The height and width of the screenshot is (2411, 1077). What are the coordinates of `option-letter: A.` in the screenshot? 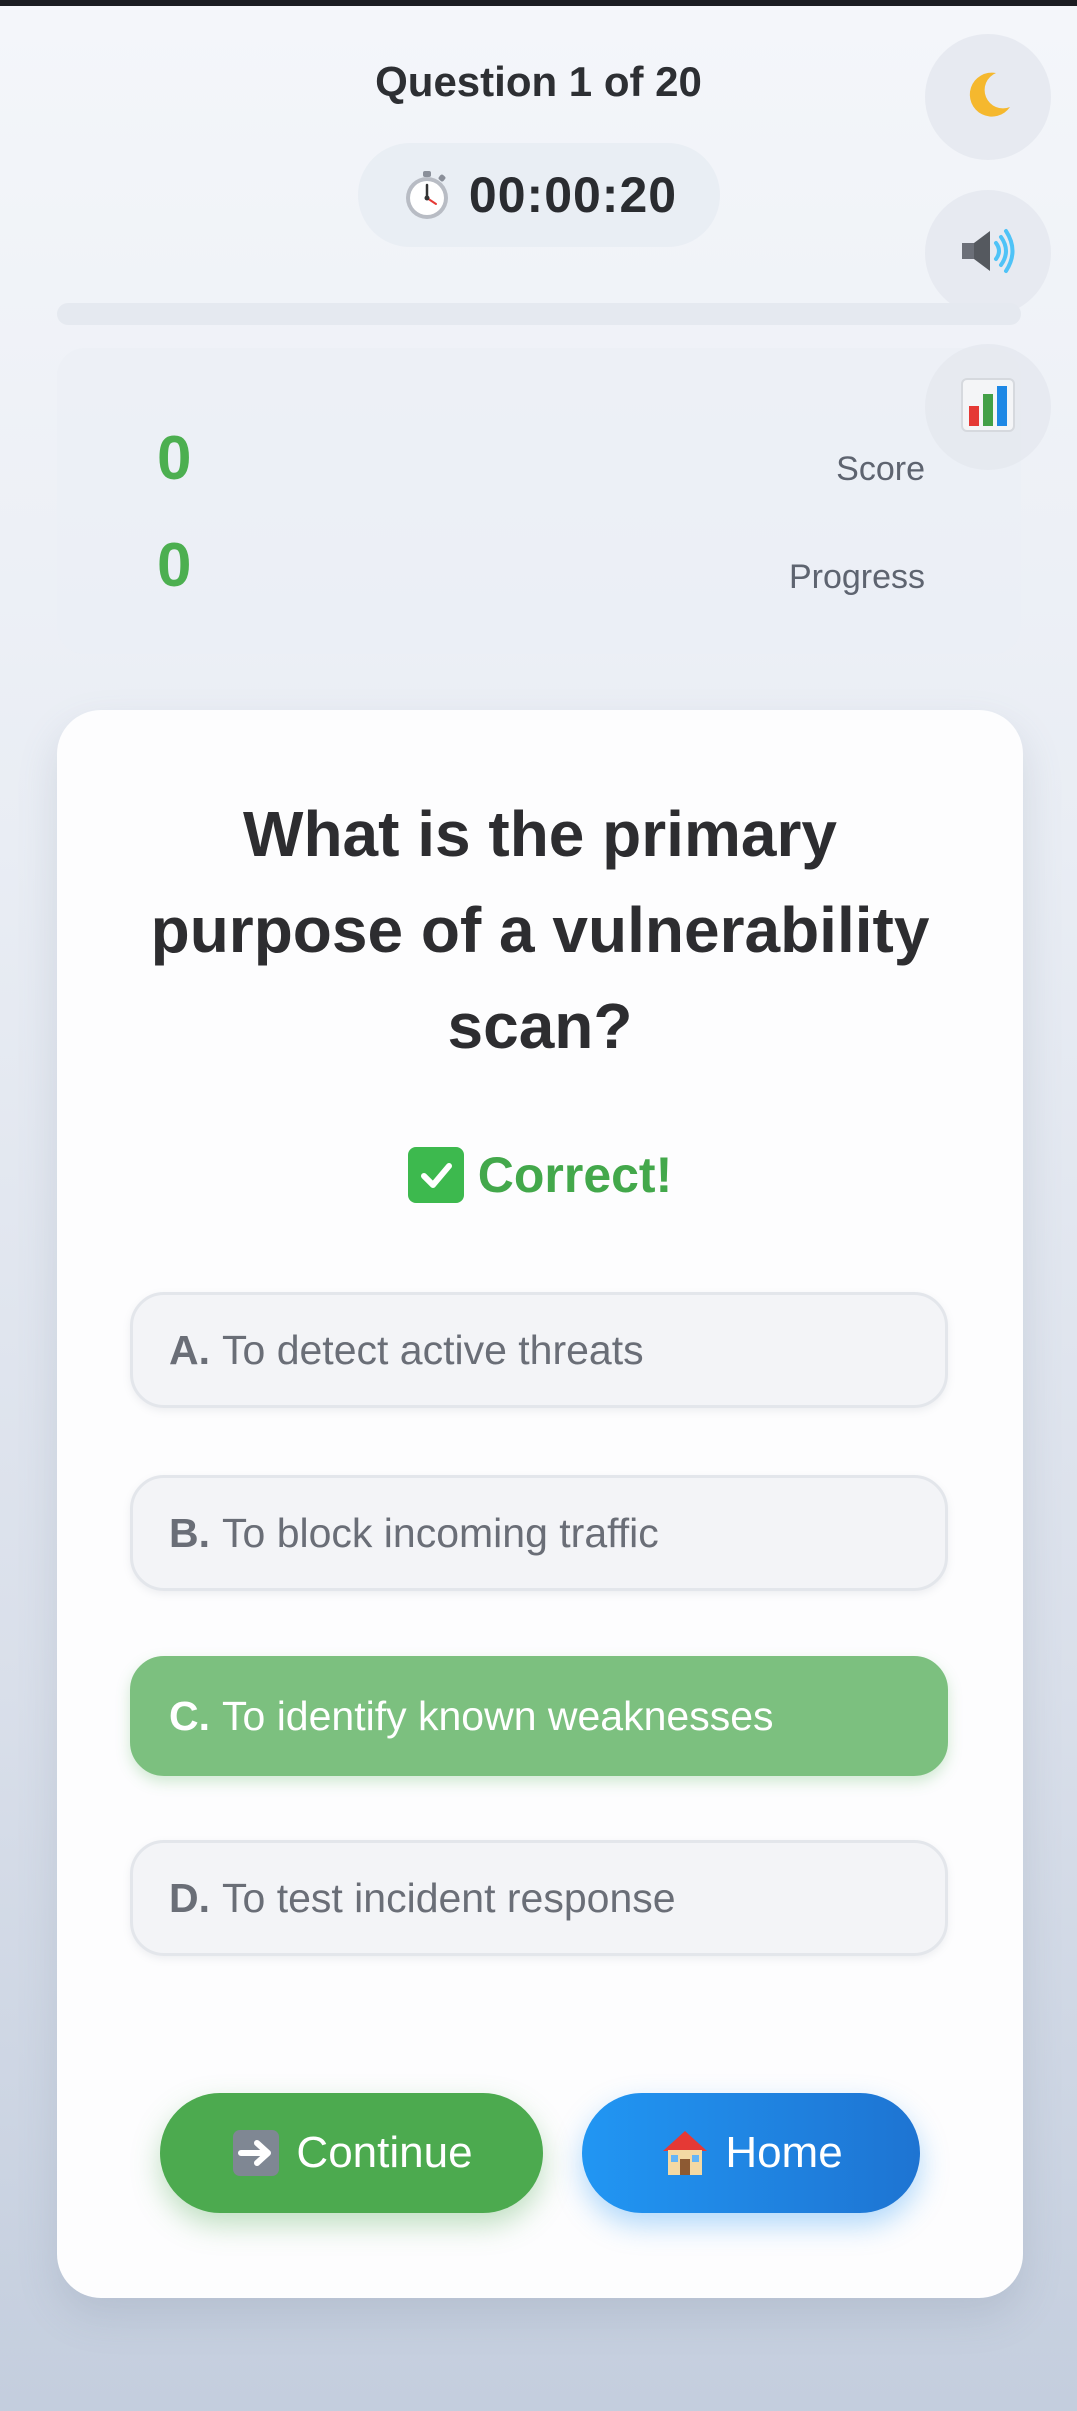 It's located at (189, 1349).